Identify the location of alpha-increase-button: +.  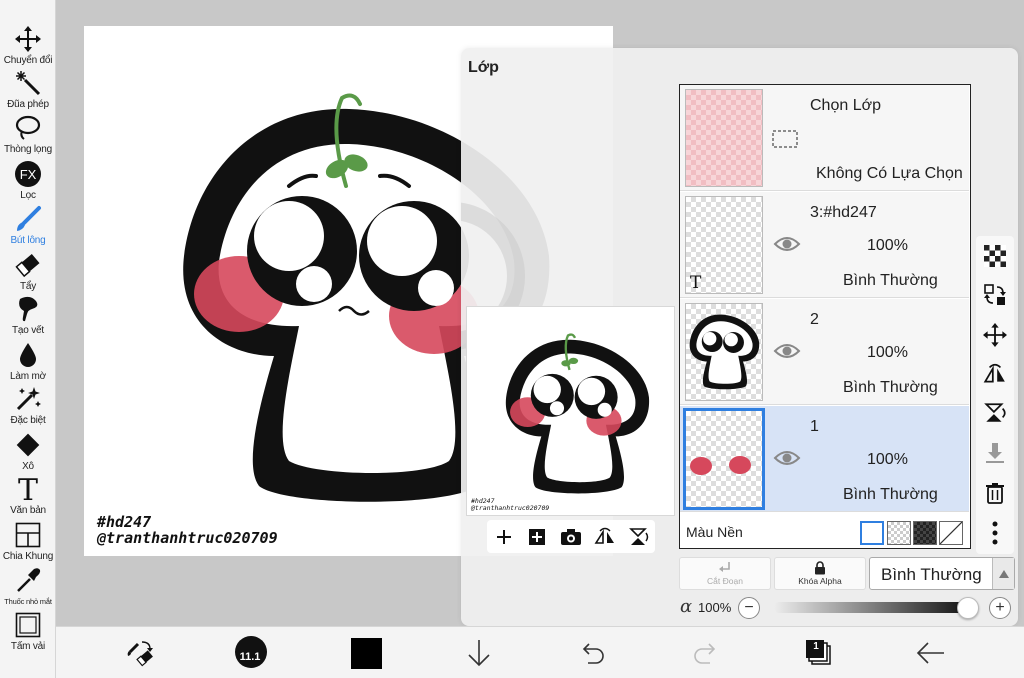
(1000, 608).